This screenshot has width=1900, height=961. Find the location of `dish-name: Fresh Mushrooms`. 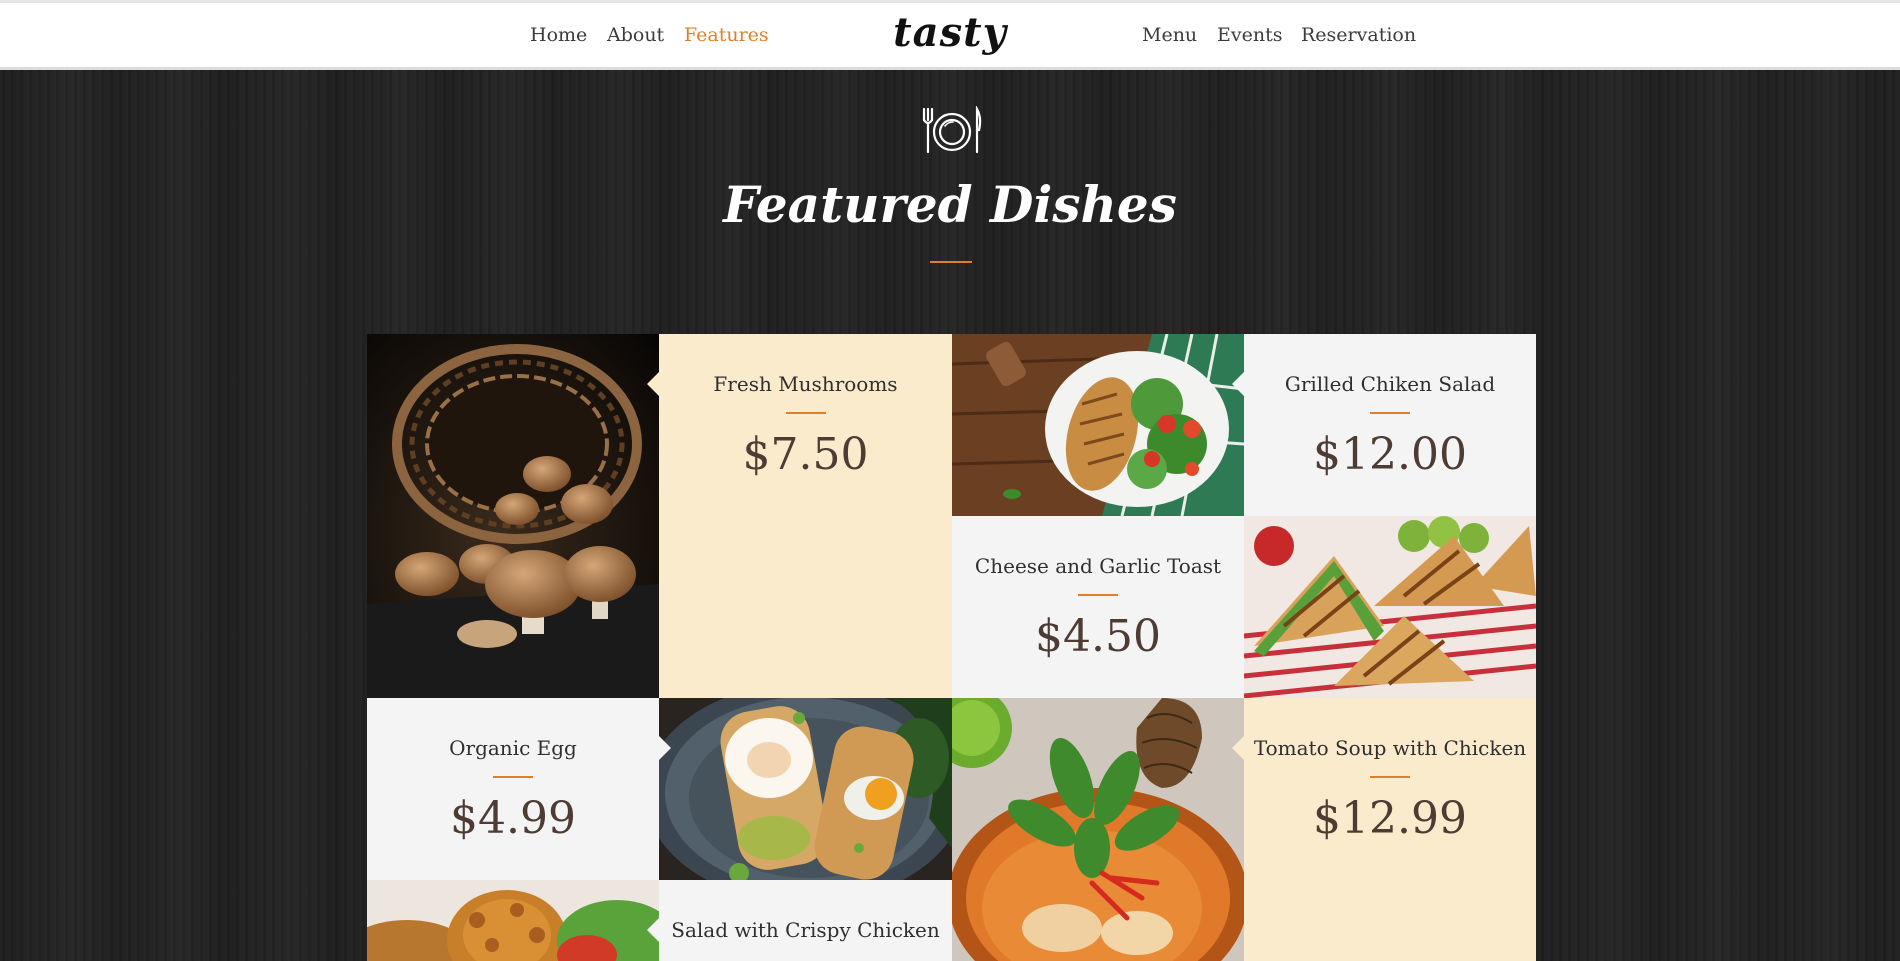

dish-name: Fresh Mushrooms is located at coordinates (805, 384).